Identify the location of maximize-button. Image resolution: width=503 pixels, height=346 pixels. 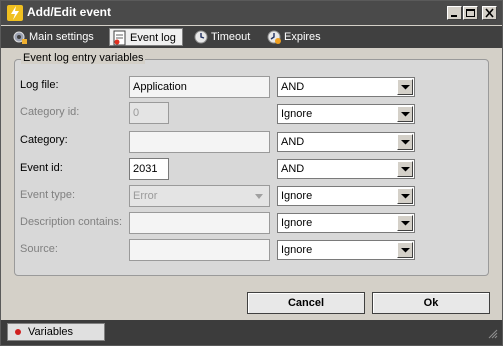
(470, 13).